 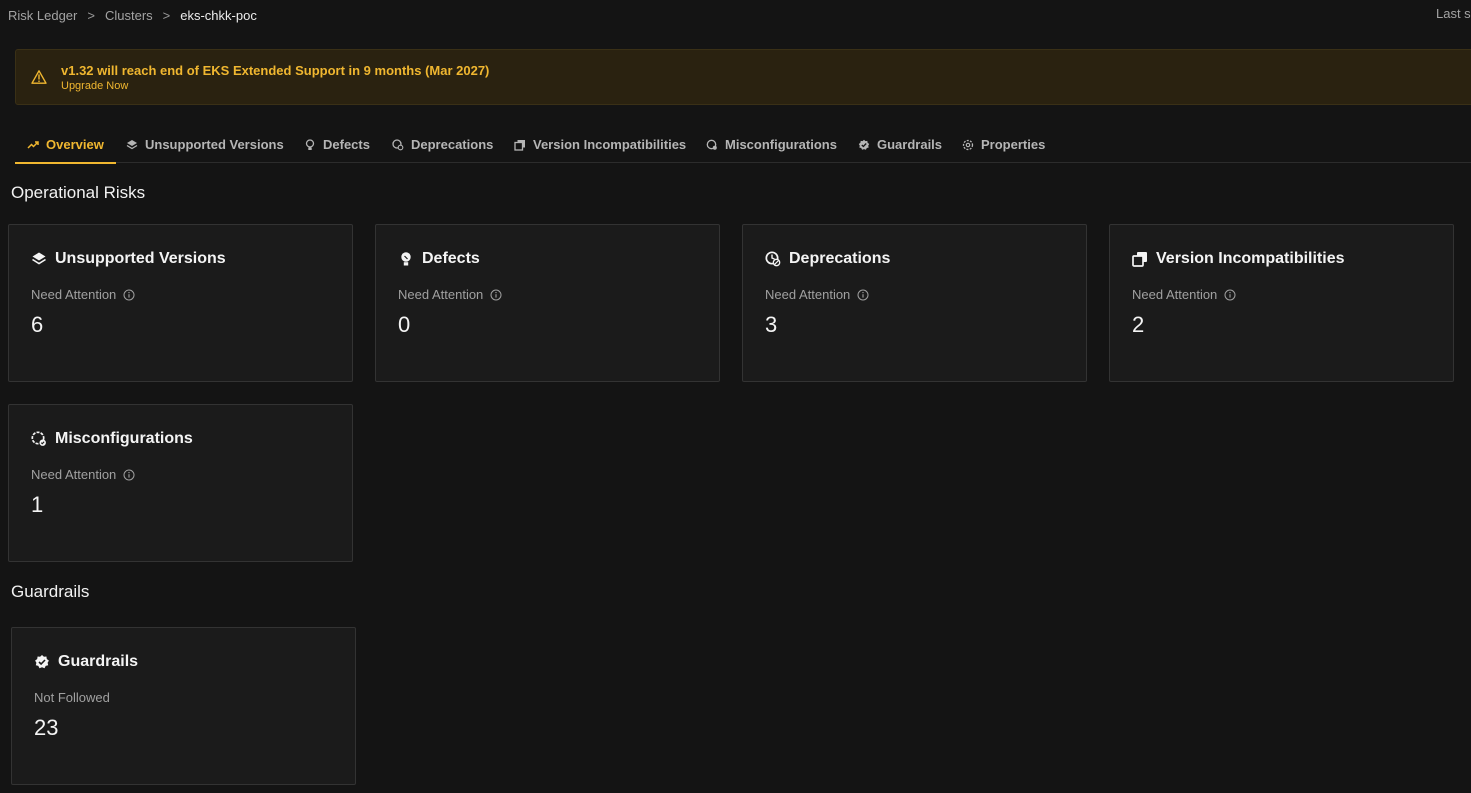 I want to click on card-count: 0, so click(x=404, y=324).